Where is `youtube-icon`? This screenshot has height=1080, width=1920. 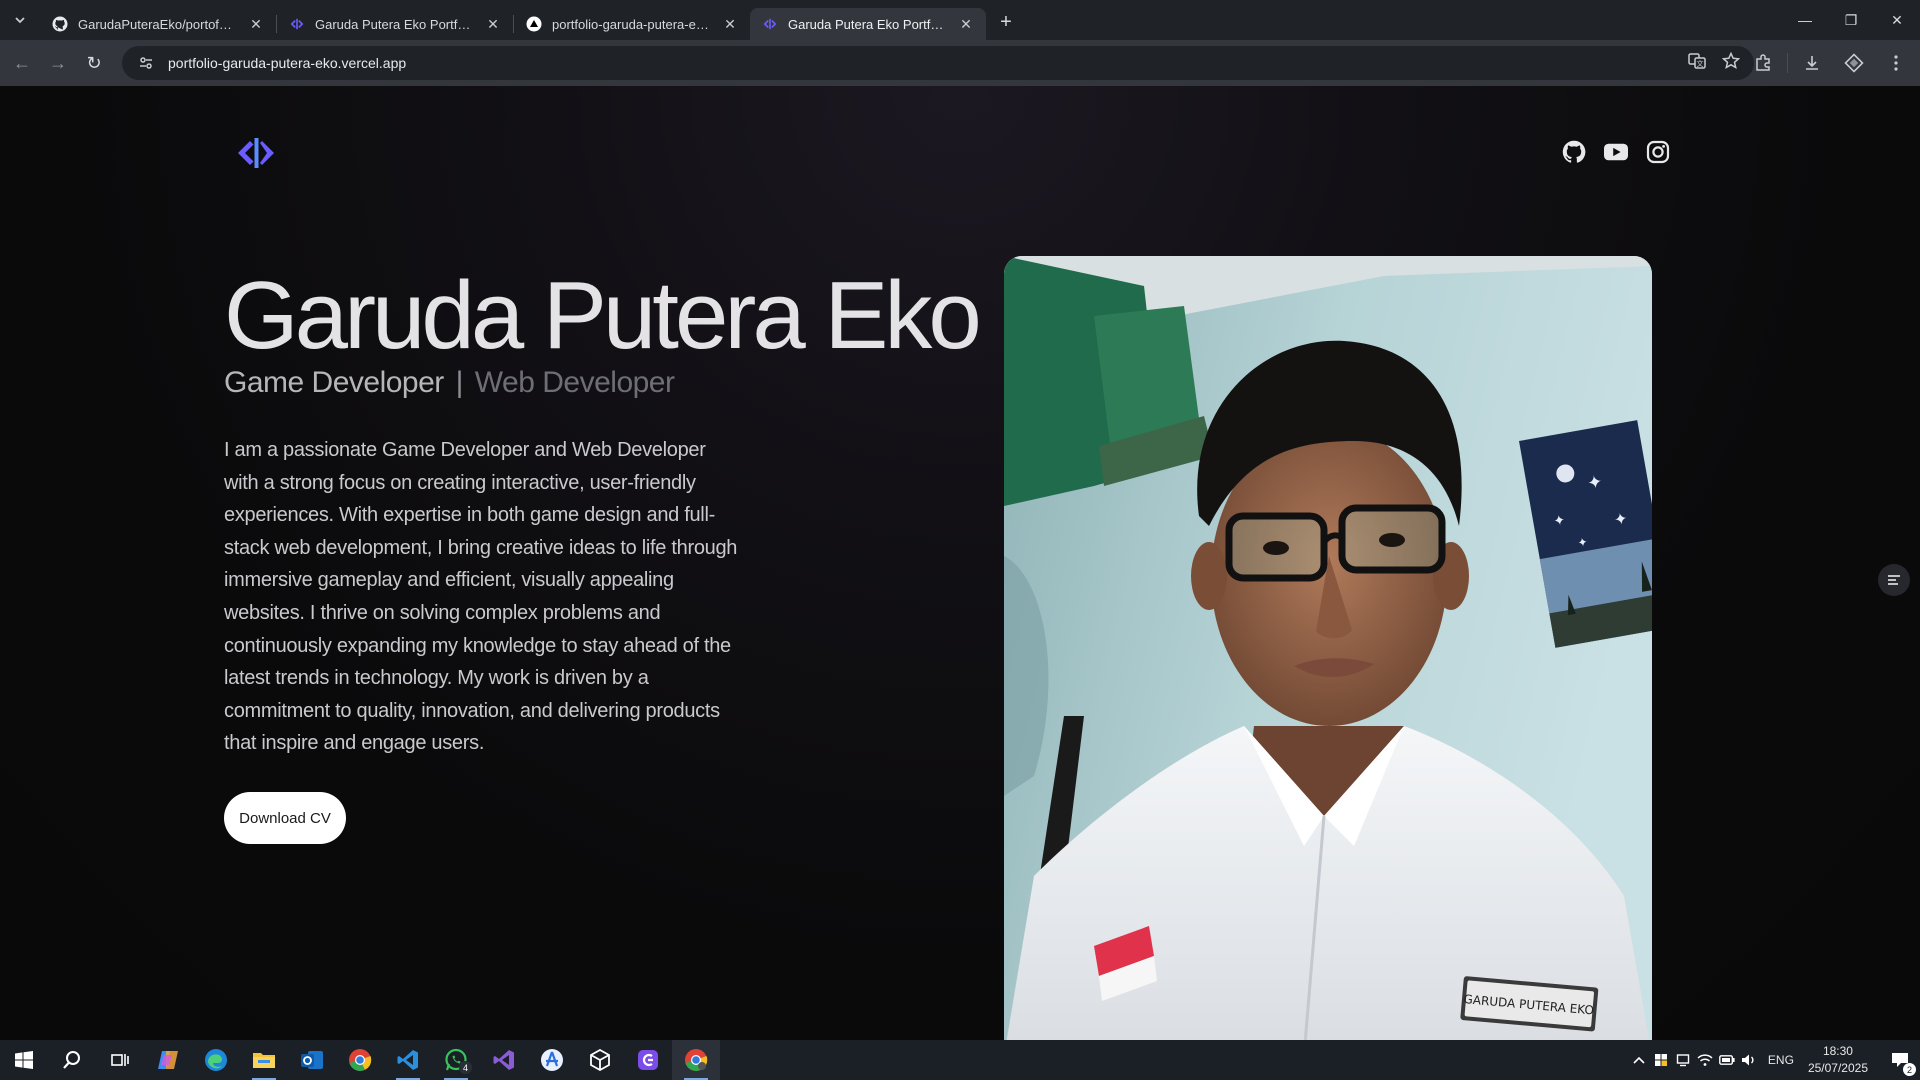
youtube-icon is located at coordinates (1616, 152).